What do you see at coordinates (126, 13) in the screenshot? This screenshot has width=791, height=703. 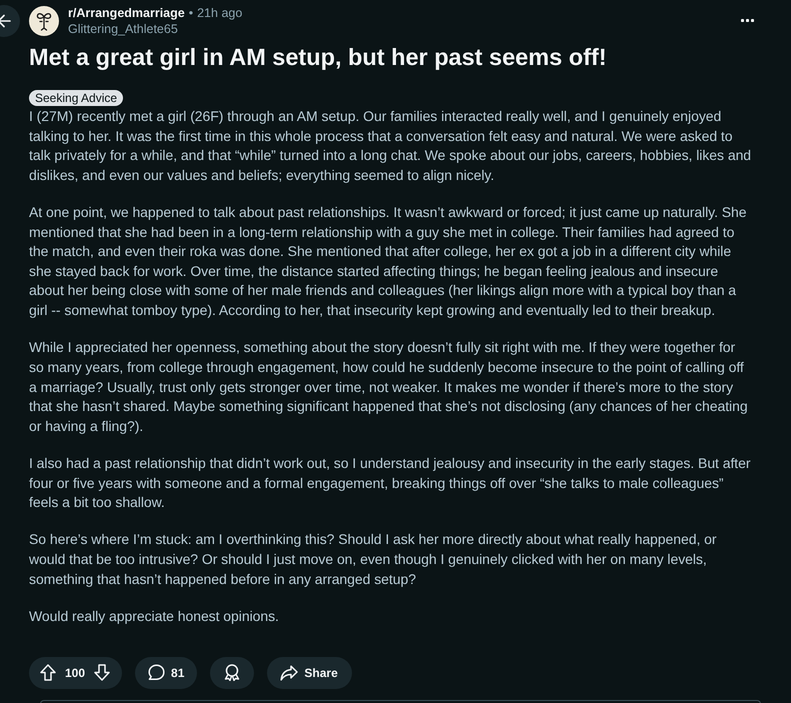 I see `subreddit-link: r/Arrangedmarriage` at bounding box center [126, 13].